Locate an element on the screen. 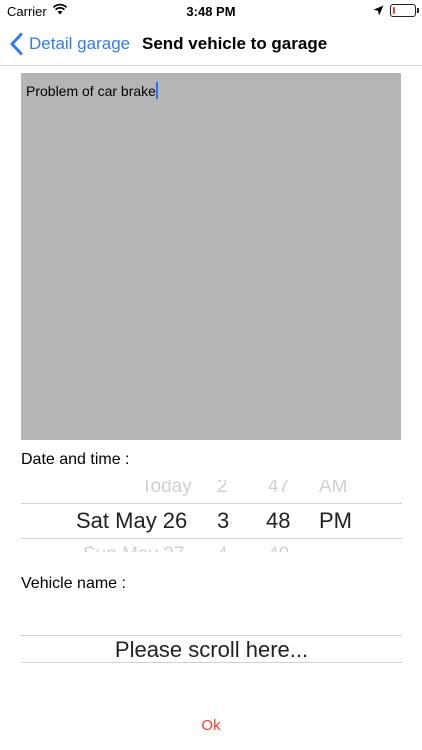  status-time: 3:48 PM is located at coordinates (211, 11).